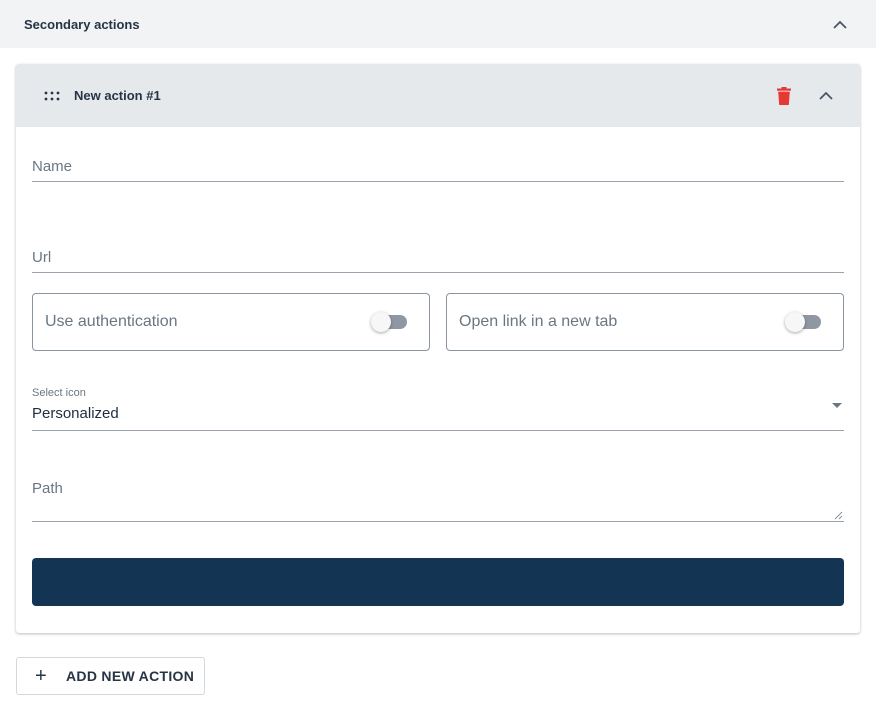 The width and height of the screenshot is (876, 716). What do you see at coordinates (838, 513) in the screenshot?
I see `resize-grip-icon` at bounding box center [838, 513].